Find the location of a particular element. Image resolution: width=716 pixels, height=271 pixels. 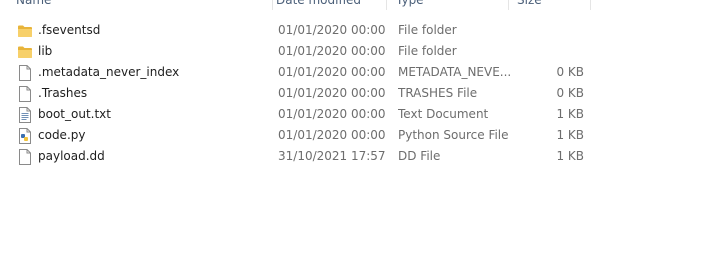

file-date-modified: 31/10/2021 17:57 is located at coordinates (332, 156).